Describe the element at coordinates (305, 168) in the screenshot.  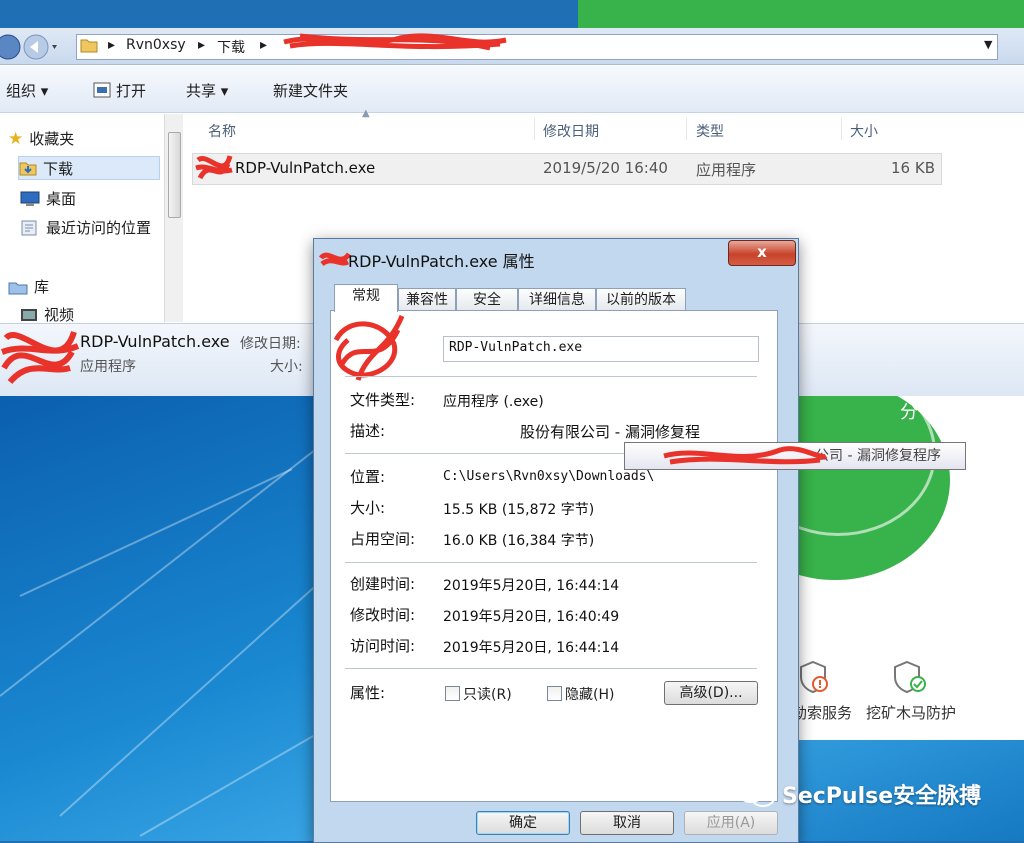
I see `file-name: RDP-VulnPatch.exe` at that location.